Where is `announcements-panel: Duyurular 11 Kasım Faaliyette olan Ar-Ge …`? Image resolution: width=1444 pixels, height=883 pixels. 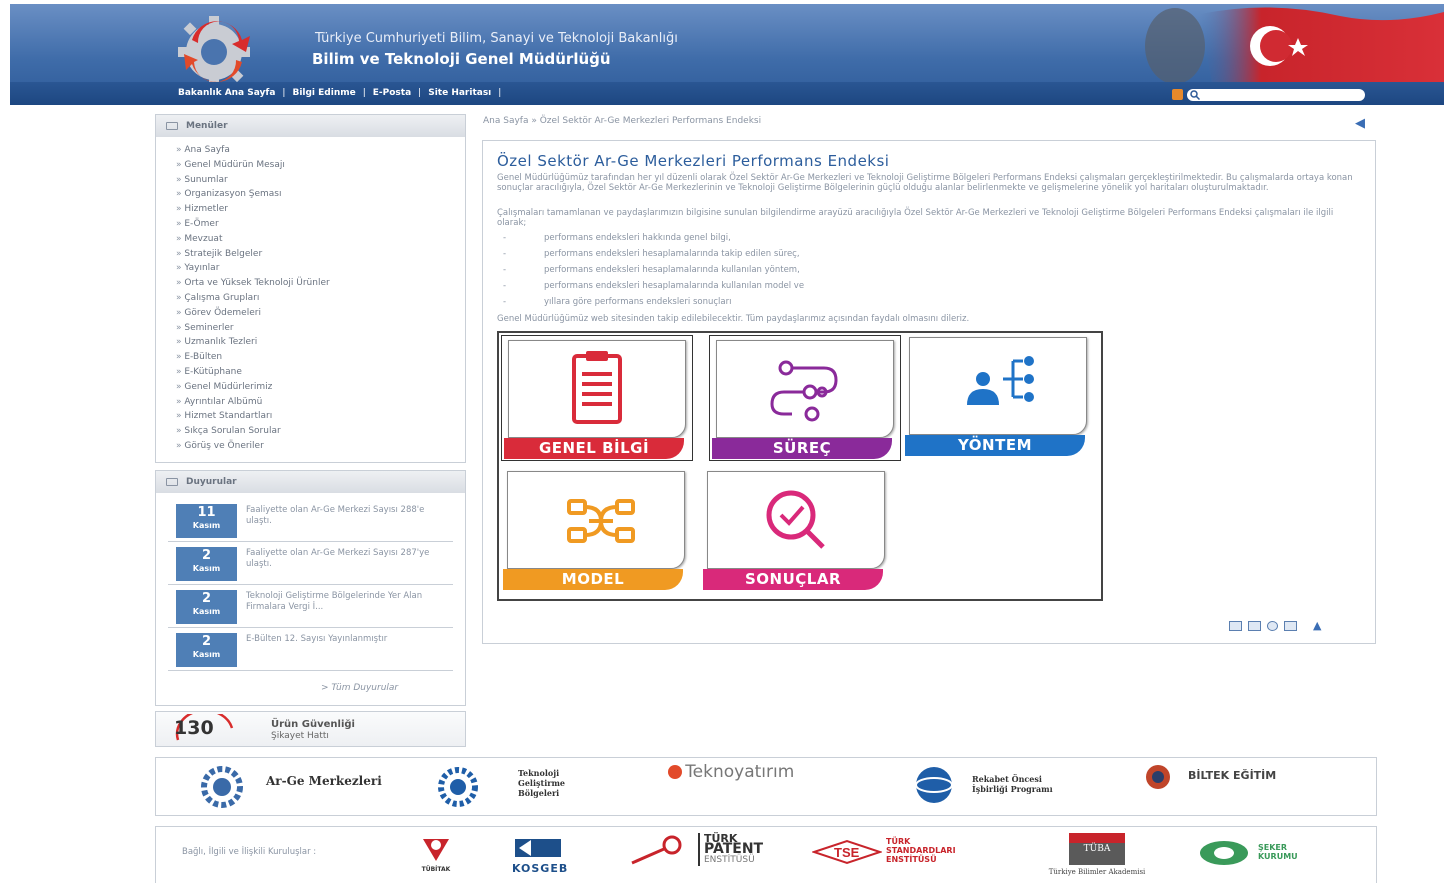 announcements-panel: Duyurular 11 Kasım Faaliyette olan Ar-Ge … is located at coordinates (310, 588).